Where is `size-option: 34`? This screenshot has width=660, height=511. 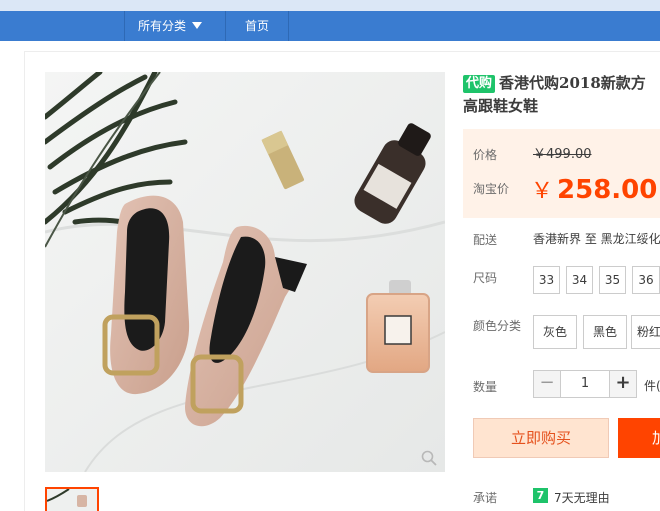
size-option: 34 is located at coordinates (579, 280).